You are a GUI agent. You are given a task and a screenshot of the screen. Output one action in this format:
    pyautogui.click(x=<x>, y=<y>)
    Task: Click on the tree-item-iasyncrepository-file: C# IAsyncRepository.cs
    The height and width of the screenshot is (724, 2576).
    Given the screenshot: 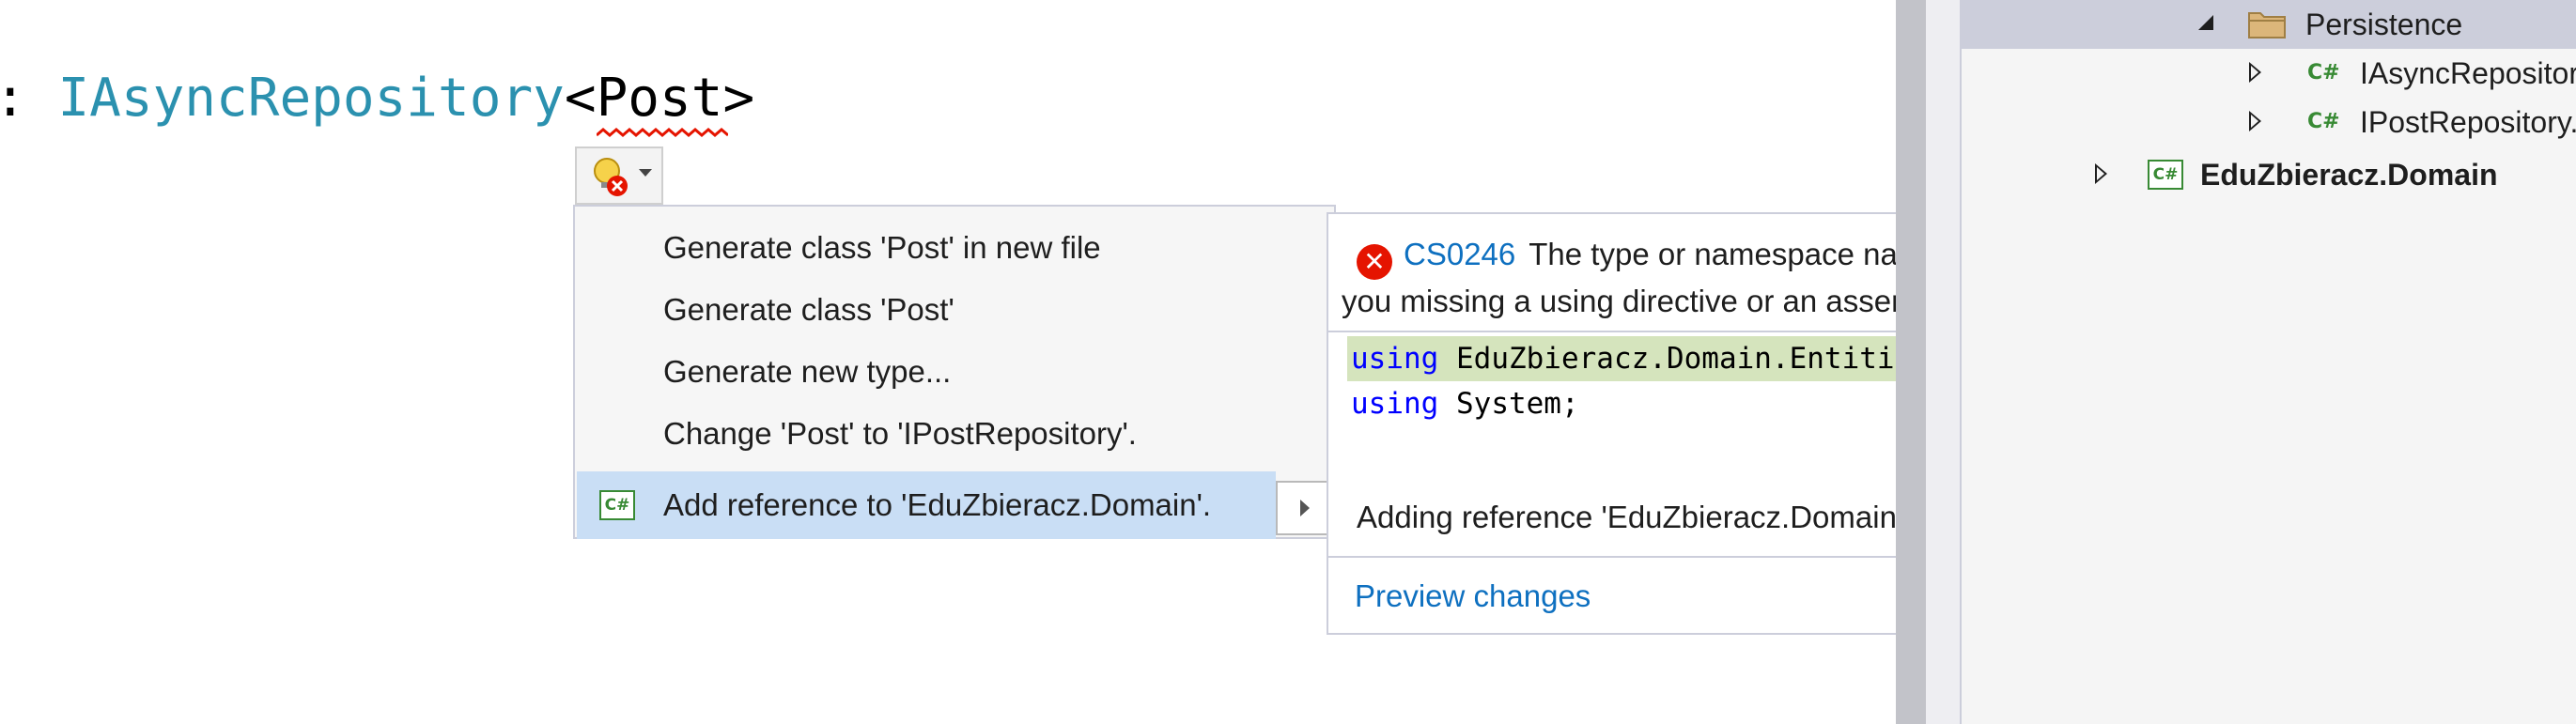 What is the action you would take?
    pyautogui.click(x=2269, y=73)
    